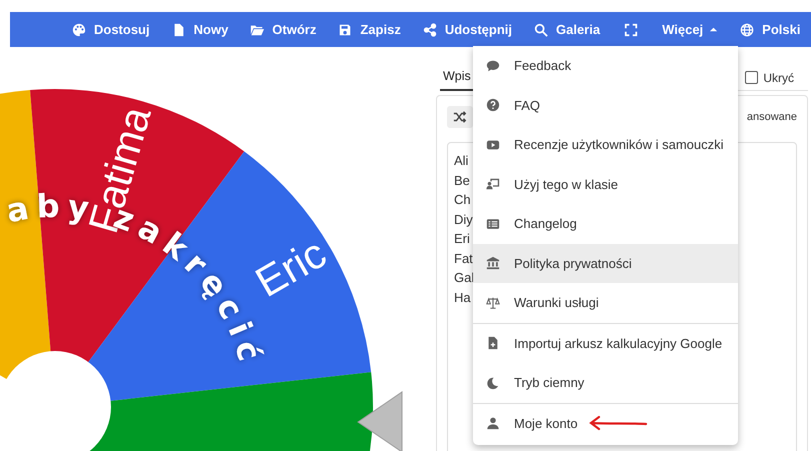 The height and width of the screenshot is (451, 811). What do you see at coordinates (179, 29) in the screenshot?
I see `file-icon` at bounding box center [179, 29].